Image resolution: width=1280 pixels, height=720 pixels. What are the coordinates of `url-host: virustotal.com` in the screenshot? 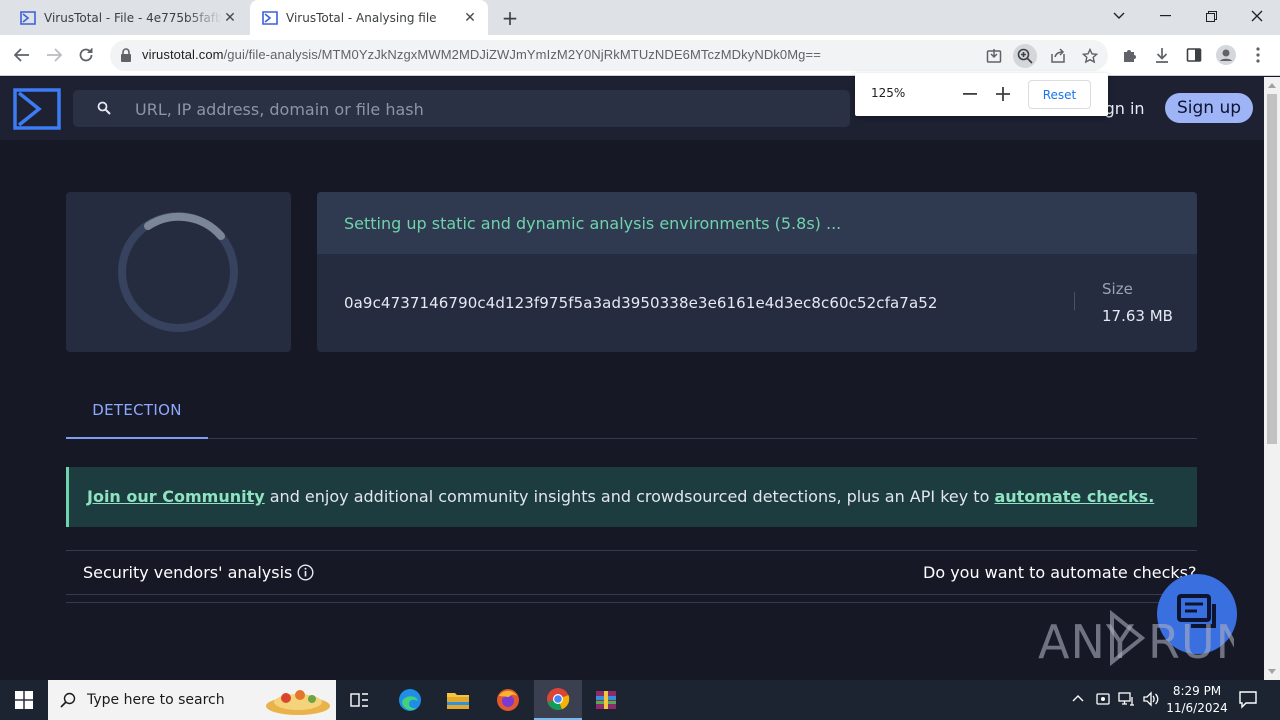 It's located at (183, 54).